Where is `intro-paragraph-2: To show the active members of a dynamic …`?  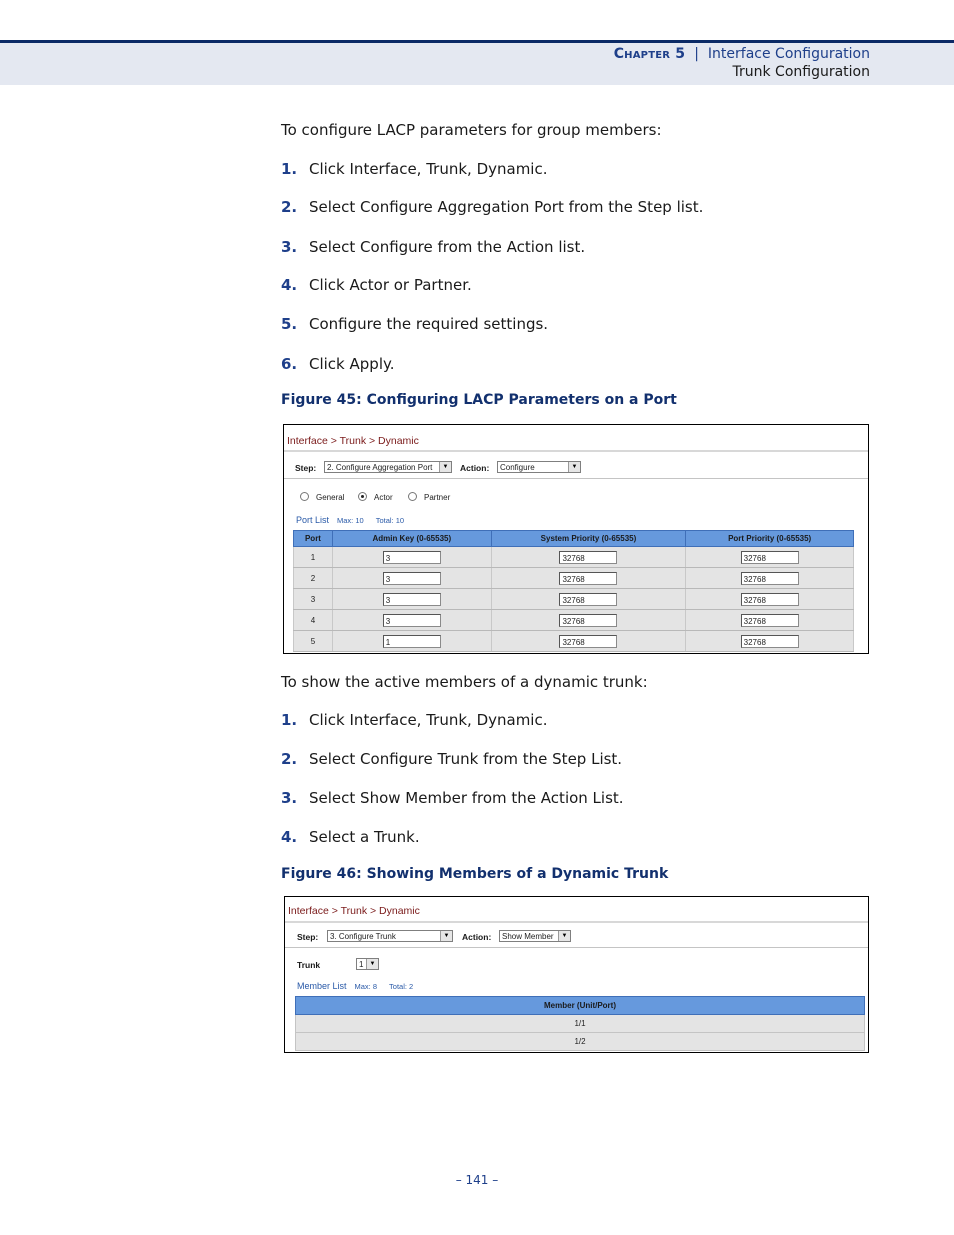 intro-paragraph-2: To show the active members of a dynamic … is located at coordinates (464, 682).